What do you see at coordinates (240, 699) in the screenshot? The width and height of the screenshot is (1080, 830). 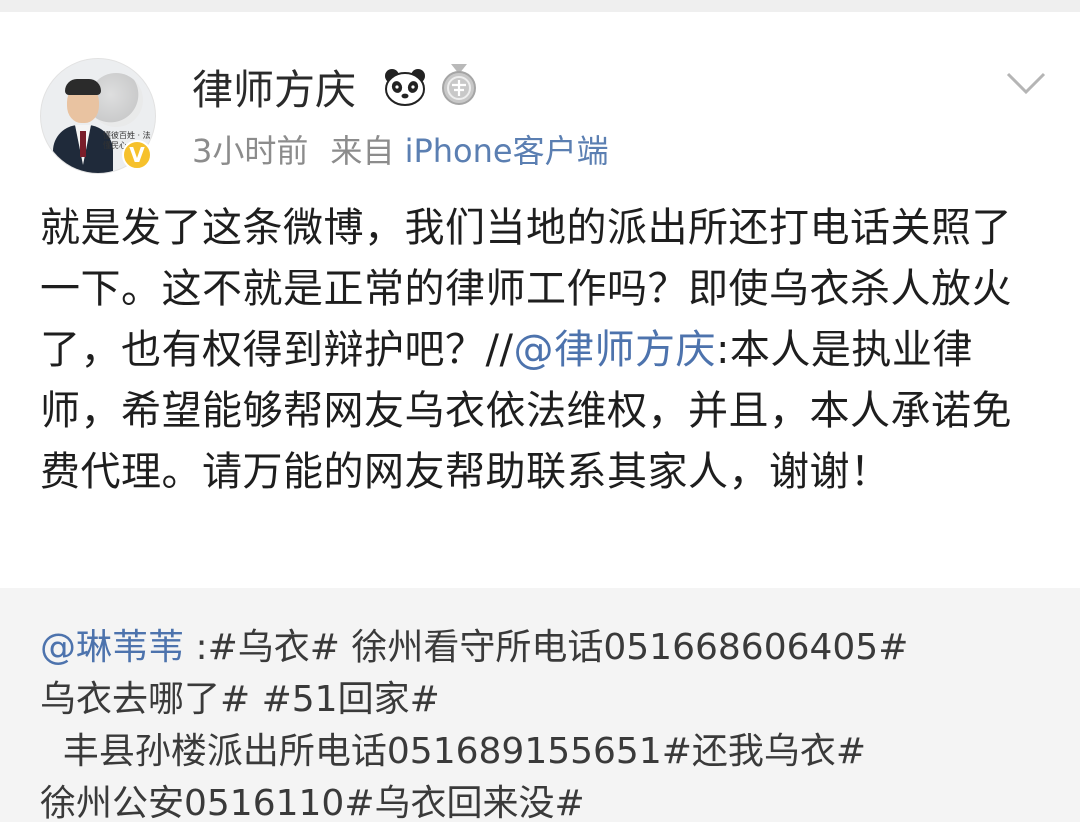 I see `repost-line-2: 乌衣去哪了# #51回家#` at bounding box center [240, 699].